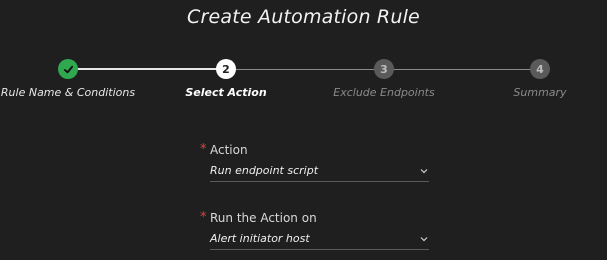 This screenshot has width=607, height=260. What do you see at coordinates (384, 69) in the screenshot?
I see `step-3-indicator: 3` at bounding box center [384, 69].